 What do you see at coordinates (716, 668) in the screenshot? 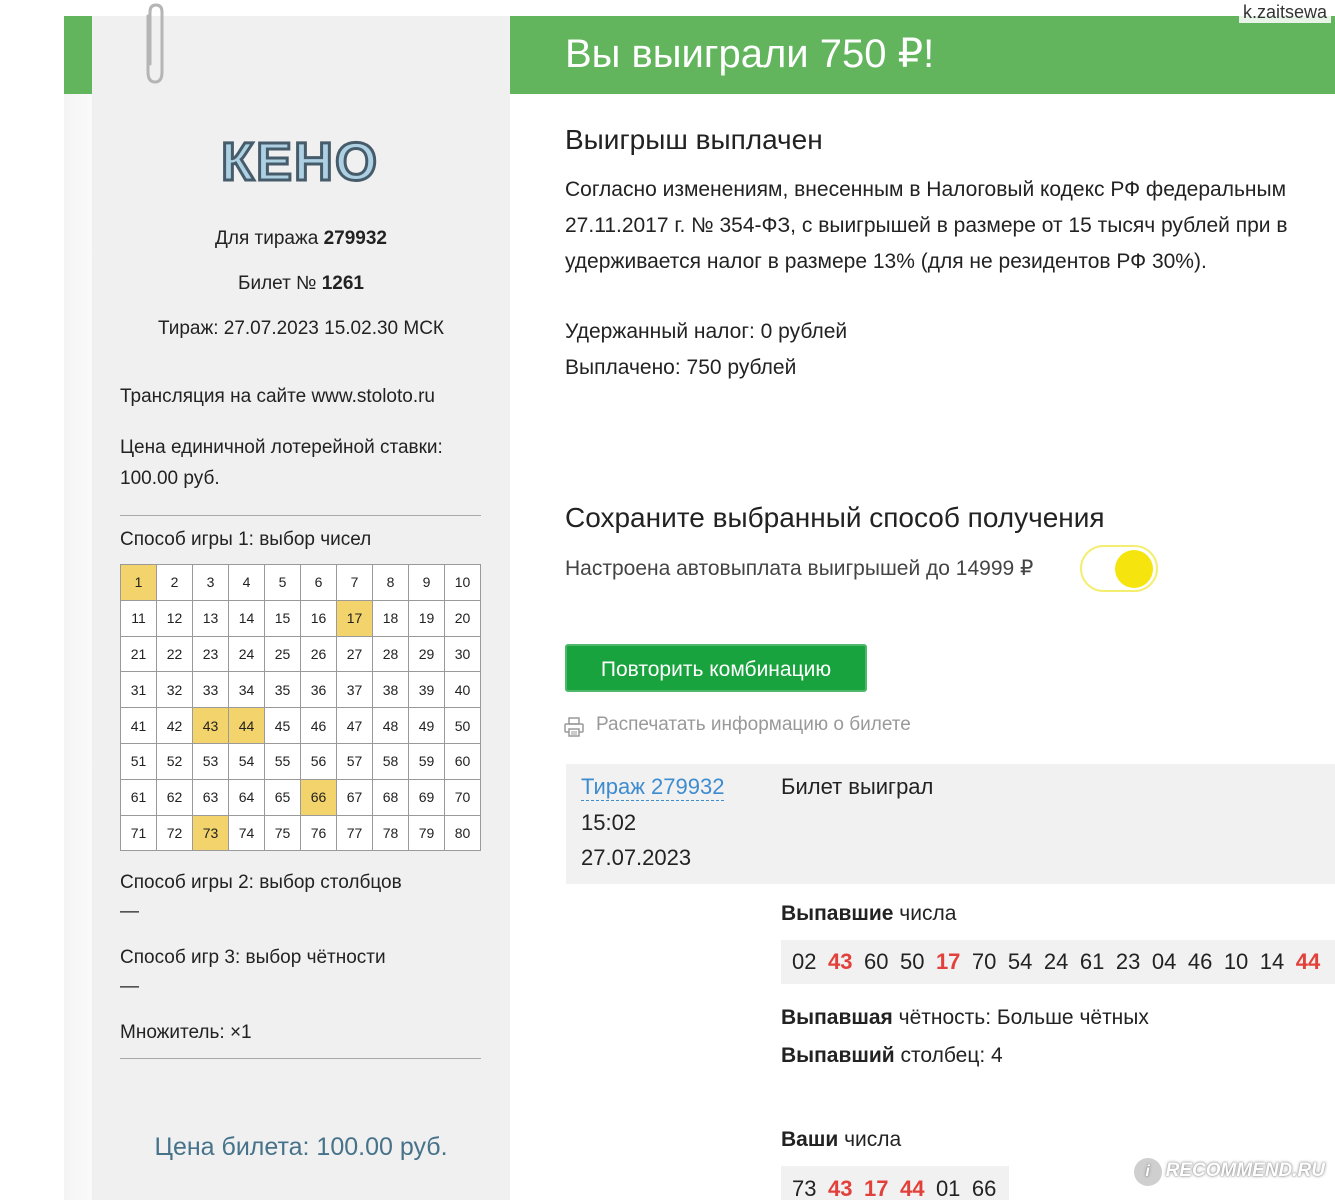
I see `repeat-combination-button: Повторить комбинацию` at bounding box center [716, 668].